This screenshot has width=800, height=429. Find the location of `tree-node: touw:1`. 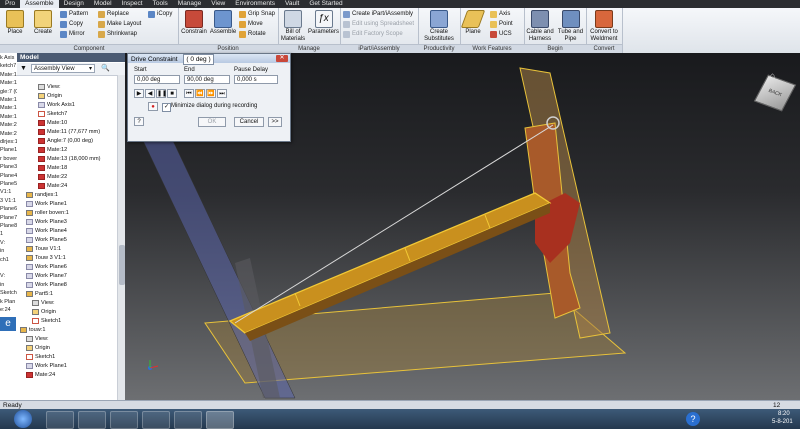

tree-node: touw:1 is located at coordinates (32, 330).